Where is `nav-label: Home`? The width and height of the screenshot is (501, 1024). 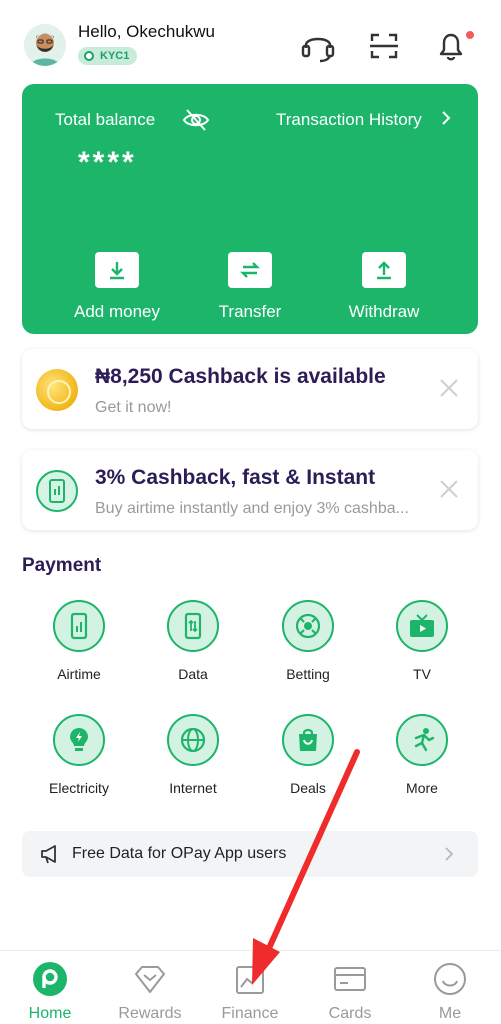 nav-label: Home is located at coordinates (50, 1013).